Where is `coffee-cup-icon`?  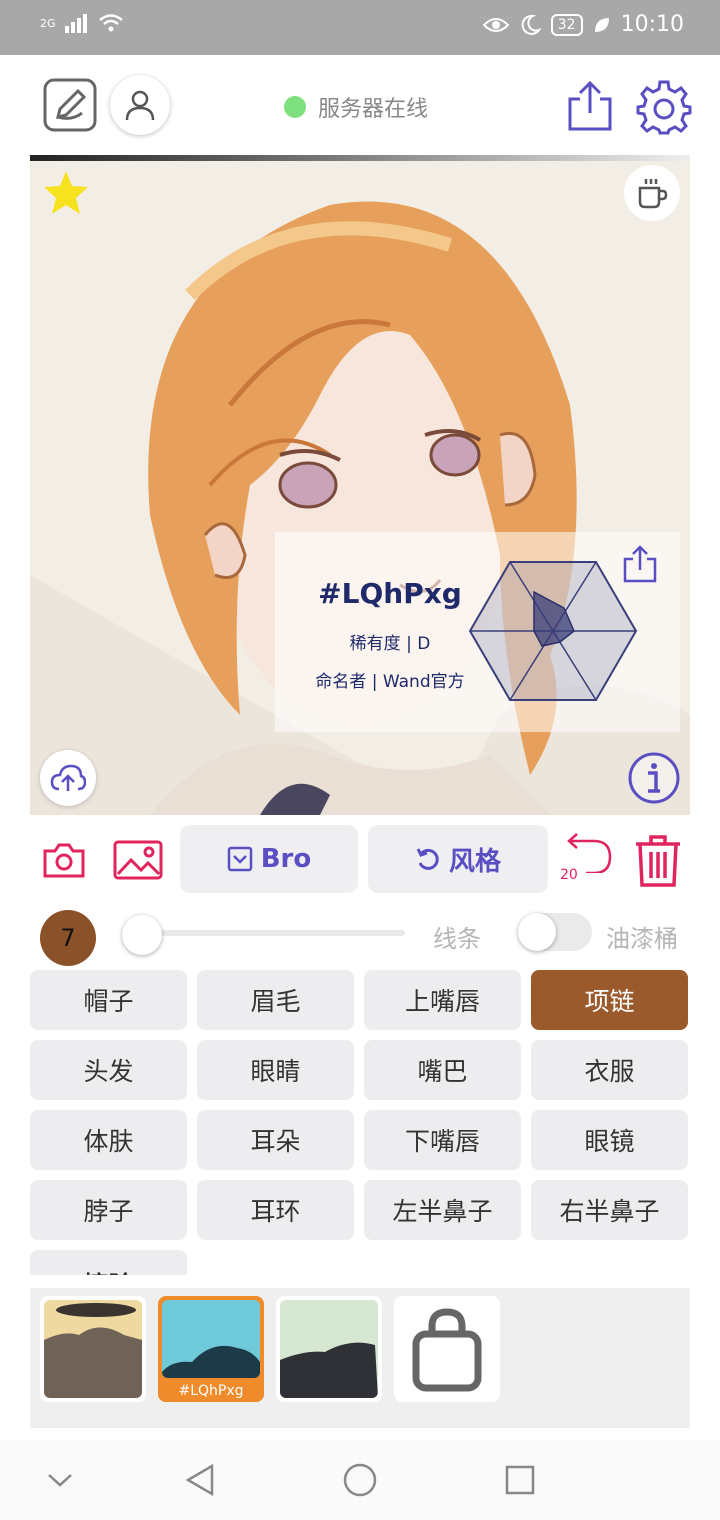
coffee-cup-icon is located at coordinates (653, 194).